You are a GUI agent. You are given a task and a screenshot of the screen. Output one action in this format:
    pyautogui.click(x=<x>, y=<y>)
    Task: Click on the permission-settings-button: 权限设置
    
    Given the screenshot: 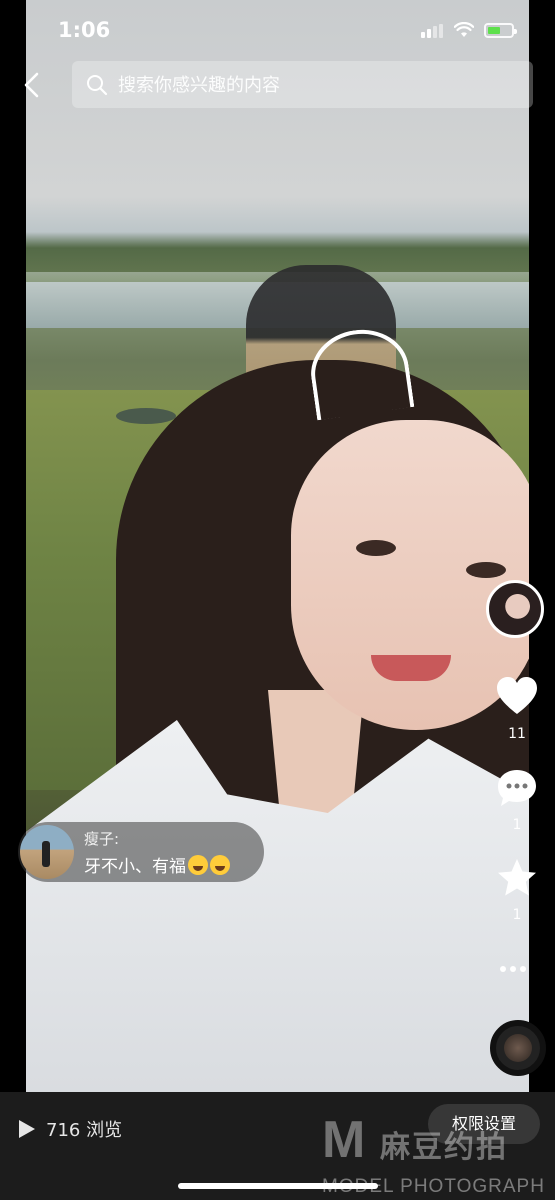 What is the action you would take?
    pyautogui.click(x=484, y=1124)
    